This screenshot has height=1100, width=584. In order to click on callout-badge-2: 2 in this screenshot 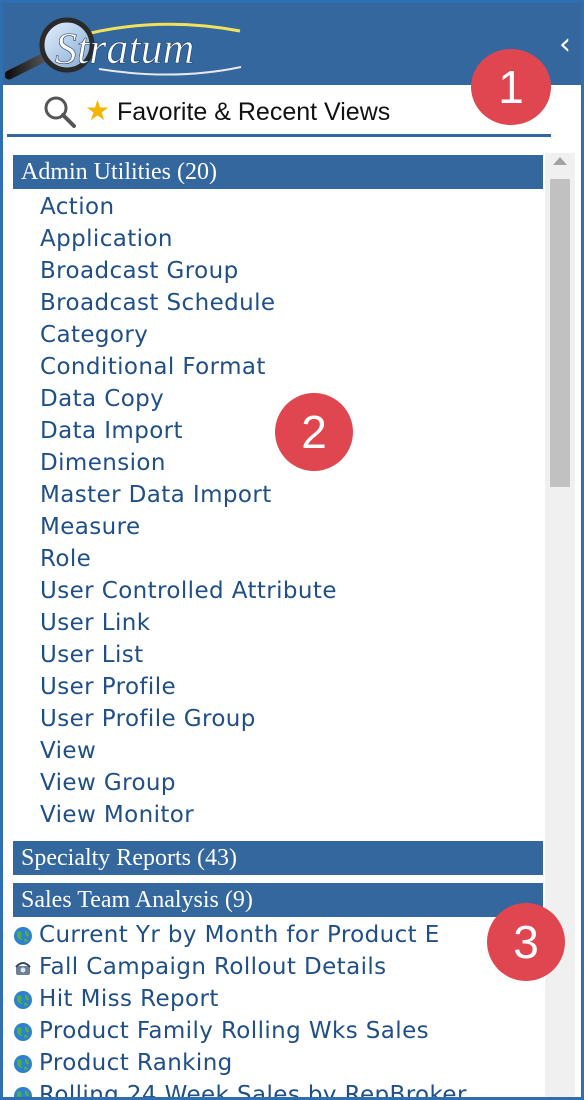, I will do `click(314, 432)`.